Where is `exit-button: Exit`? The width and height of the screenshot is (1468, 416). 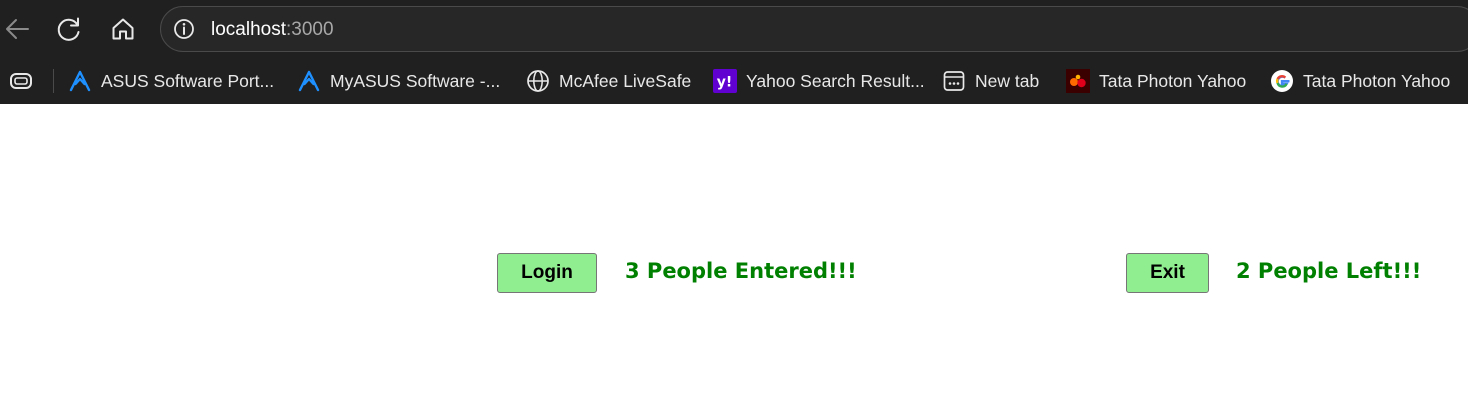 exit-button: Exit is located at coordinates (1167, 273).